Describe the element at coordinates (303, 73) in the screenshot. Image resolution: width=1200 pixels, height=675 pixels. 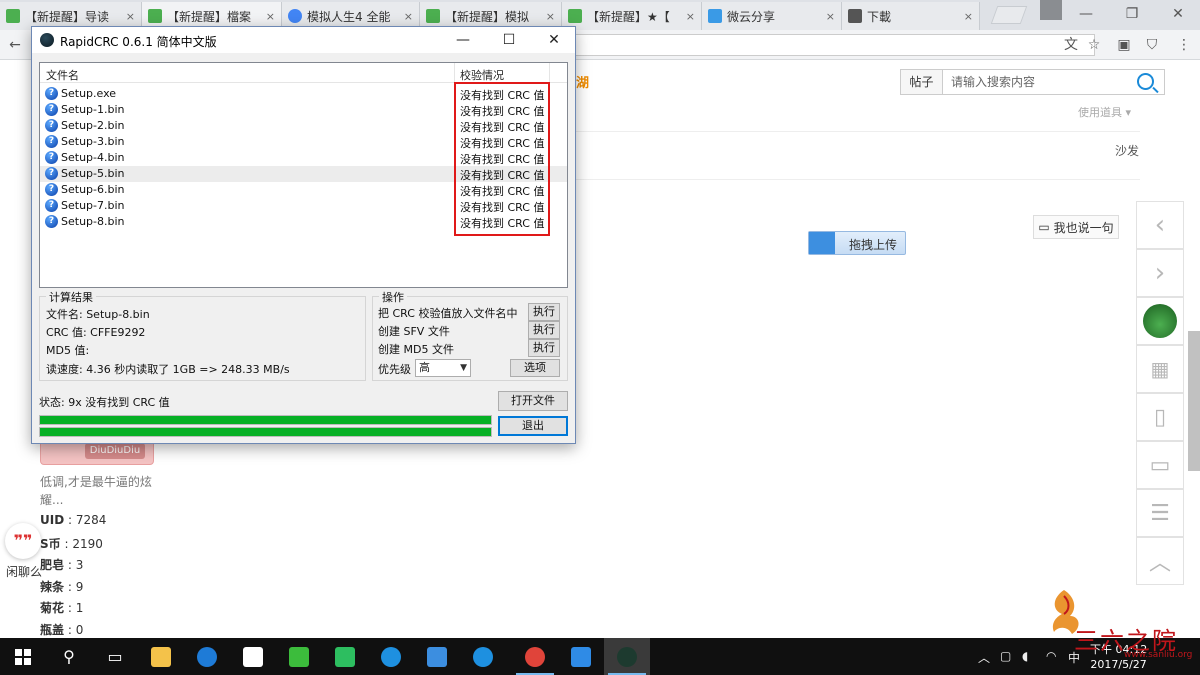
I see `list-header: 文件名 校验情况` at that location.